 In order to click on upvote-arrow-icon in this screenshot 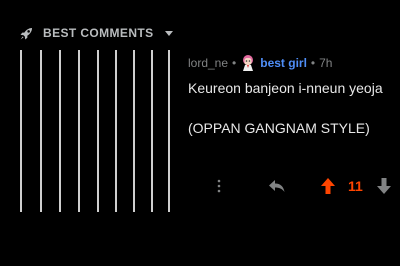, I will do `click(328, 186)`.